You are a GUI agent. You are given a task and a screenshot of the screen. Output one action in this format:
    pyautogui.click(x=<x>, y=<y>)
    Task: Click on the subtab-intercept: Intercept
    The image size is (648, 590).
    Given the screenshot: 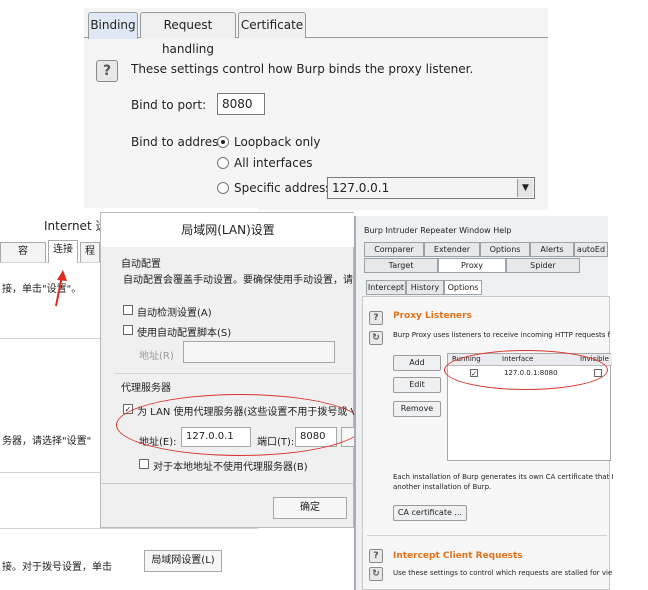 What is the action you would take?
    pyautogui.click(x=386, y=287)
    